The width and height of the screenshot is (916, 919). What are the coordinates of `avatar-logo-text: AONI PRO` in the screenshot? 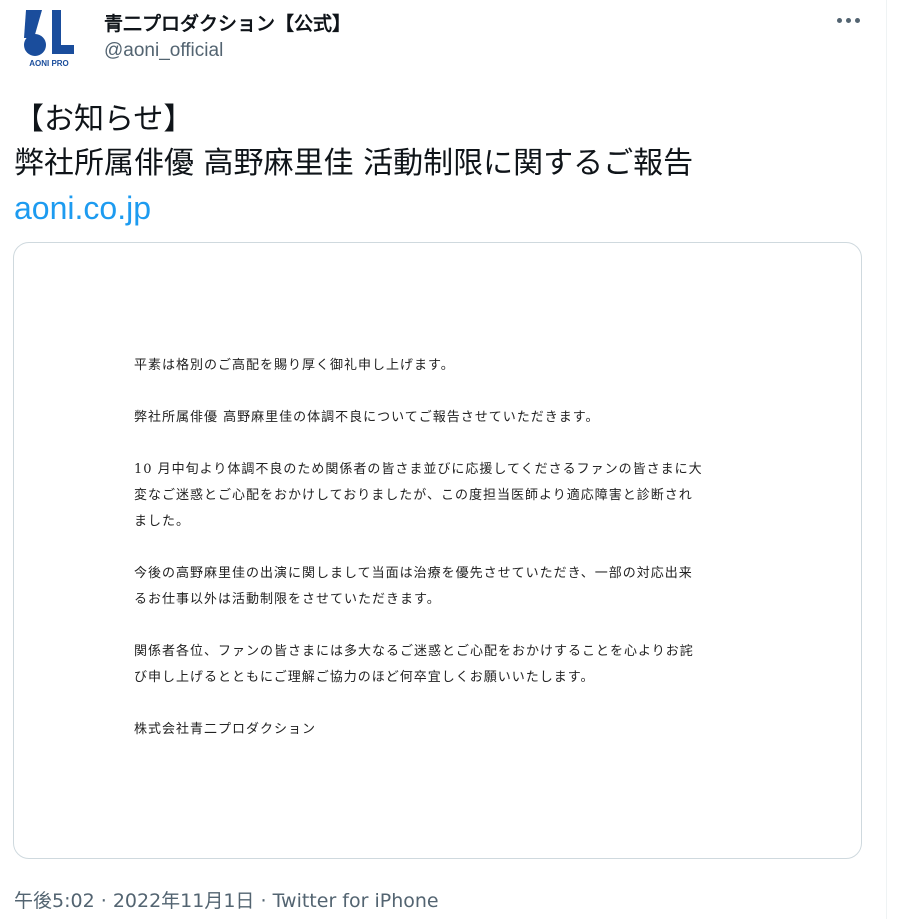 It's located at (49, 63).